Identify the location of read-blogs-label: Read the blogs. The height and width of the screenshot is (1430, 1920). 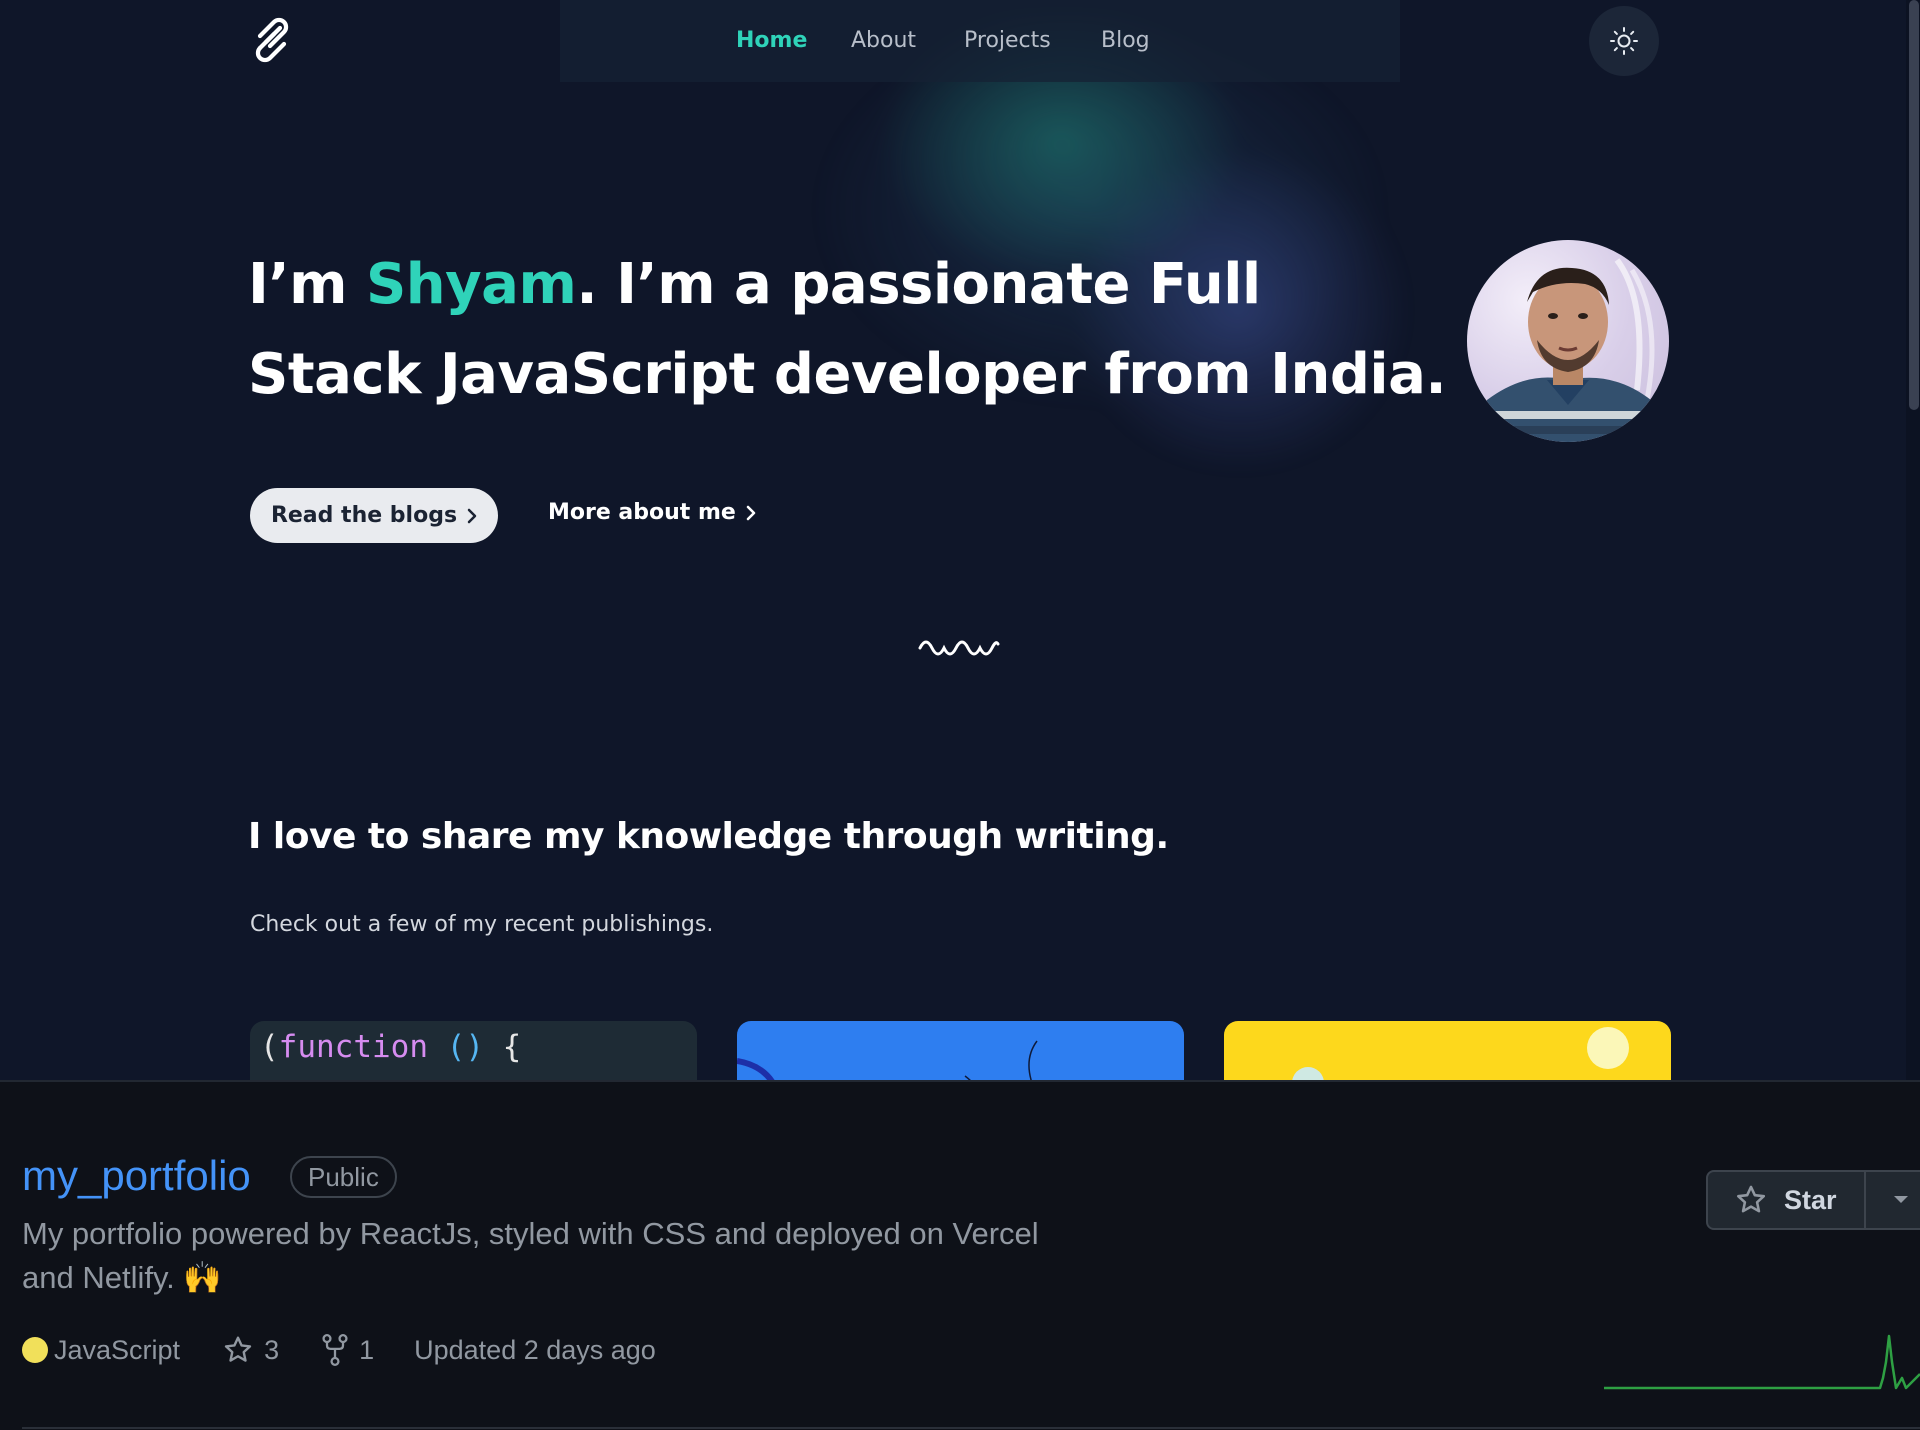
(364, 515).